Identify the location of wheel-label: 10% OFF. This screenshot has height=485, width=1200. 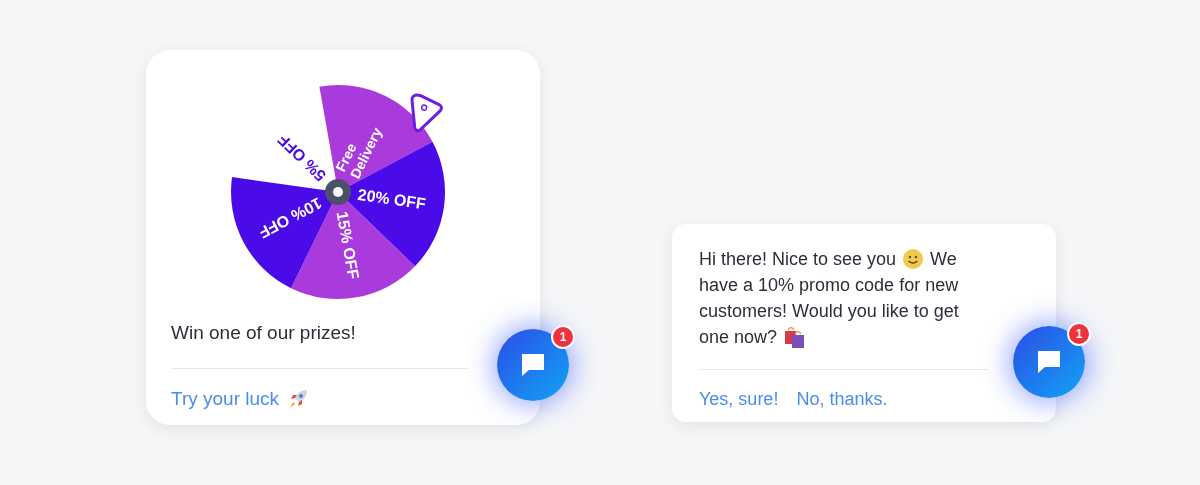
(290, 218).